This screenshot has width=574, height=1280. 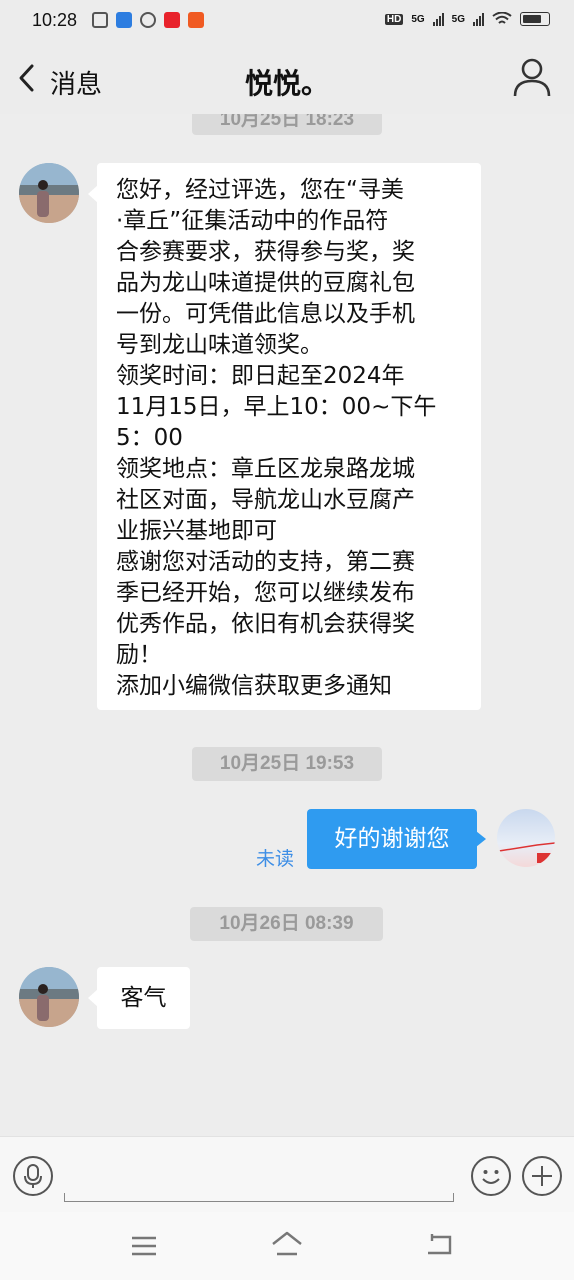 I want to click on message-line: 添加小编微信获取更多通知, so click(x=254, y=686).